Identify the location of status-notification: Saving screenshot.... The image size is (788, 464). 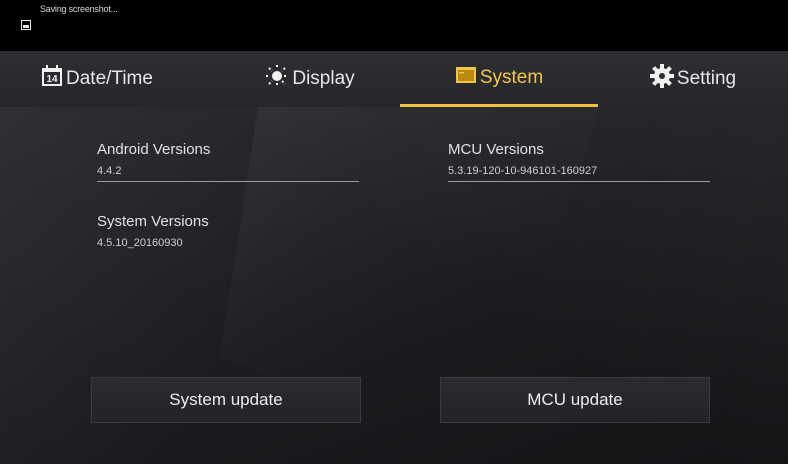
(79, 9).